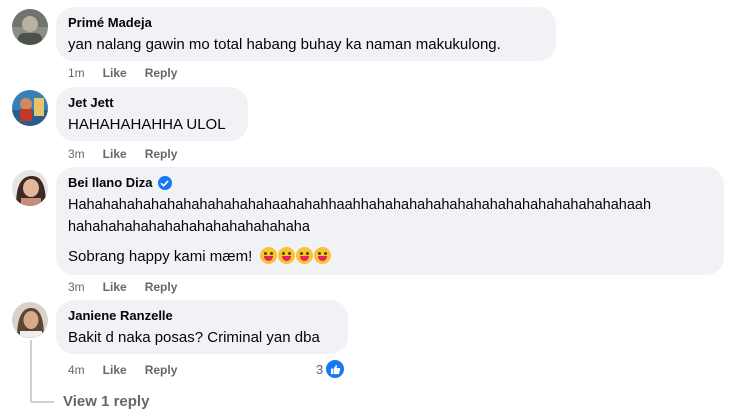 The height and width of the screenshot is (418, 750). I want to click on comment-text: HAHAHAHAHHA ULOL, so click(147, 124).